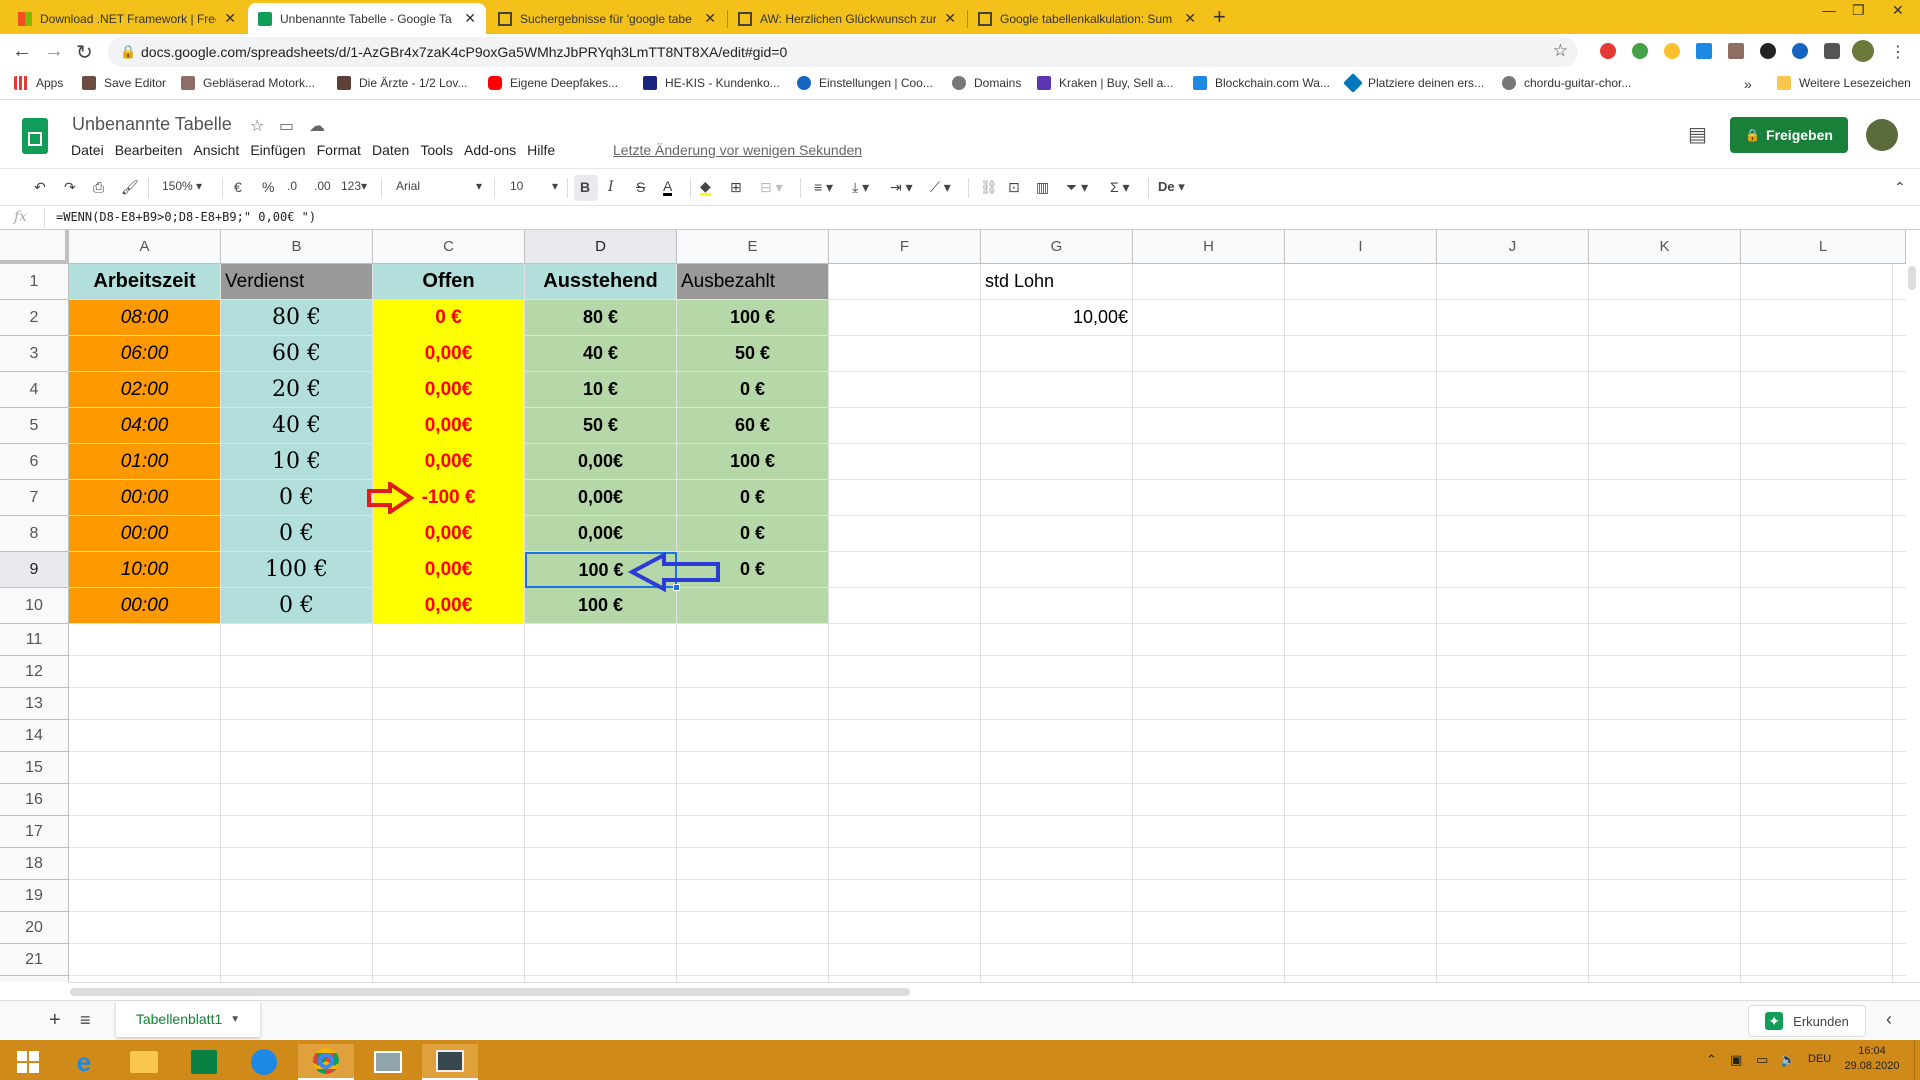 The width and height of the screenshot is (1920, 1080). What do you see at coordinates (34, 354) in the screenshot?
I see `row-header: 3` at bounding box center [34, 354].